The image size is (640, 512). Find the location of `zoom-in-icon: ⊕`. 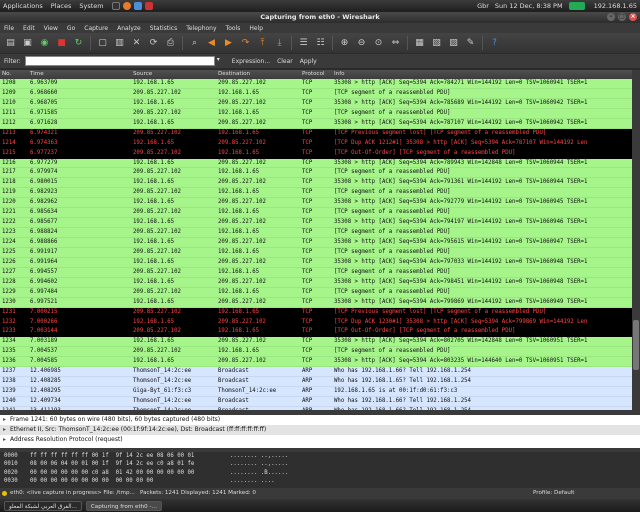

zoom-in-icon: ⊕ is located at coordinates (344, 43).